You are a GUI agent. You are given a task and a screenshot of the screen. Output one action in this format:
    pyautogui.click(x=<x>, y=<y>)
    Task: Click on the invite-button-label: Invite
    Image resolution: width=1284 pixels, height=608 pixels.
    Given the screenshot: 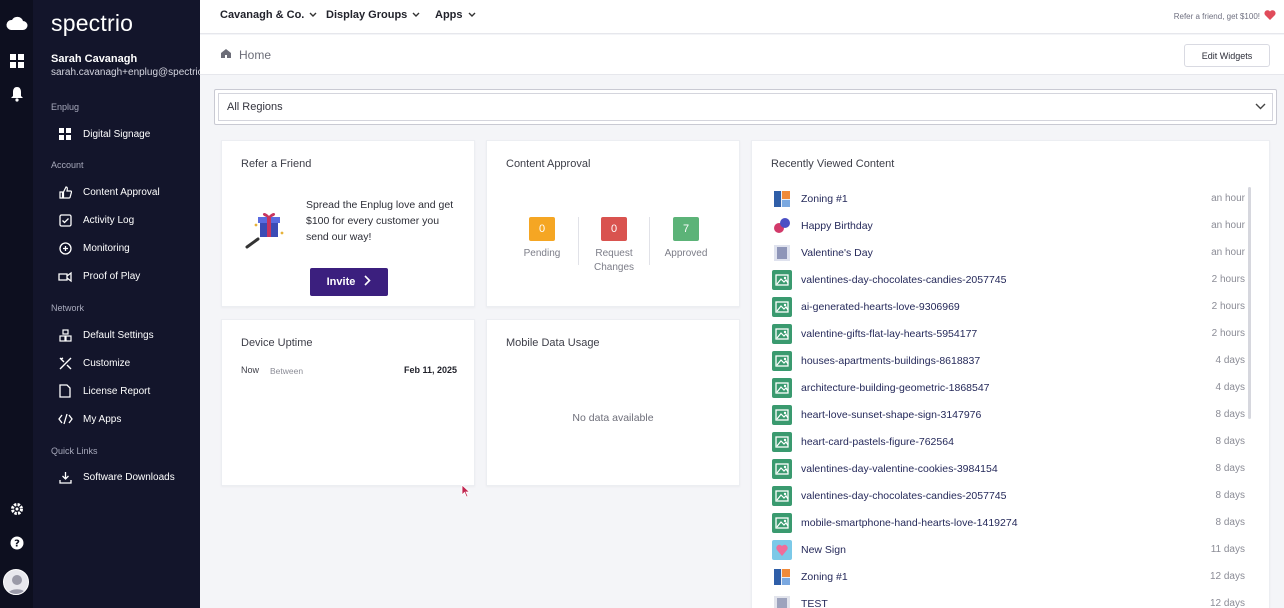 What is the action you would take?
    pyautogui.click(x=341, y=282)
    